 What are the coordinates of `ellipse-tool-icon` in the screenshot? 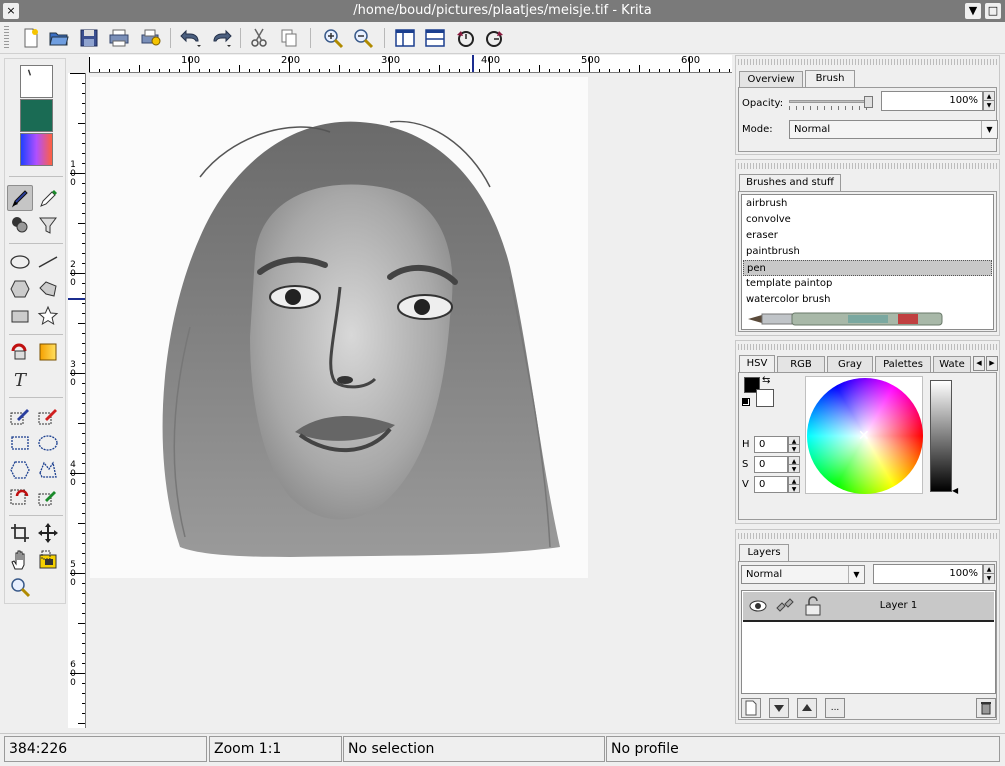 It's located at (20, 262).